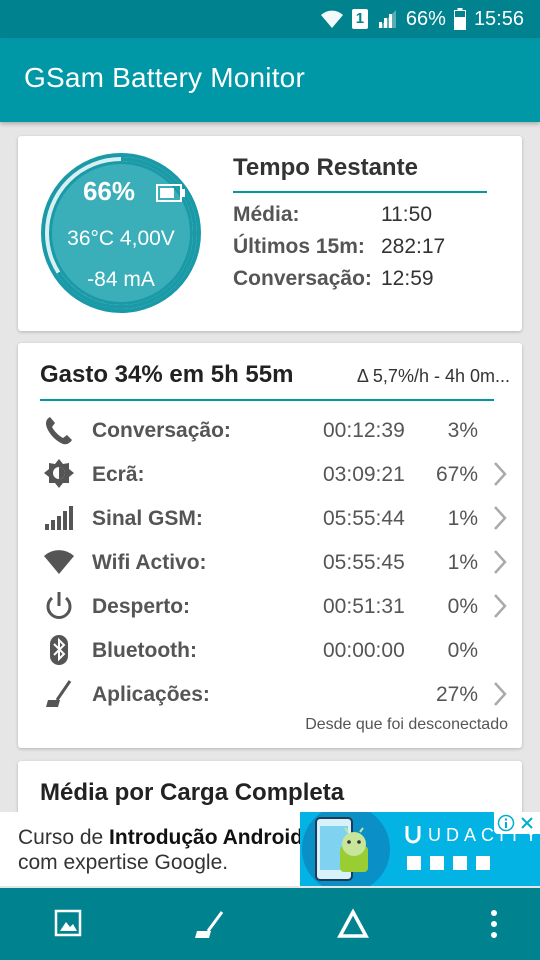 This screenshot has width=540, height=960. I want to click on app-bar: GSam Battery Monitor, so click(270, 80).